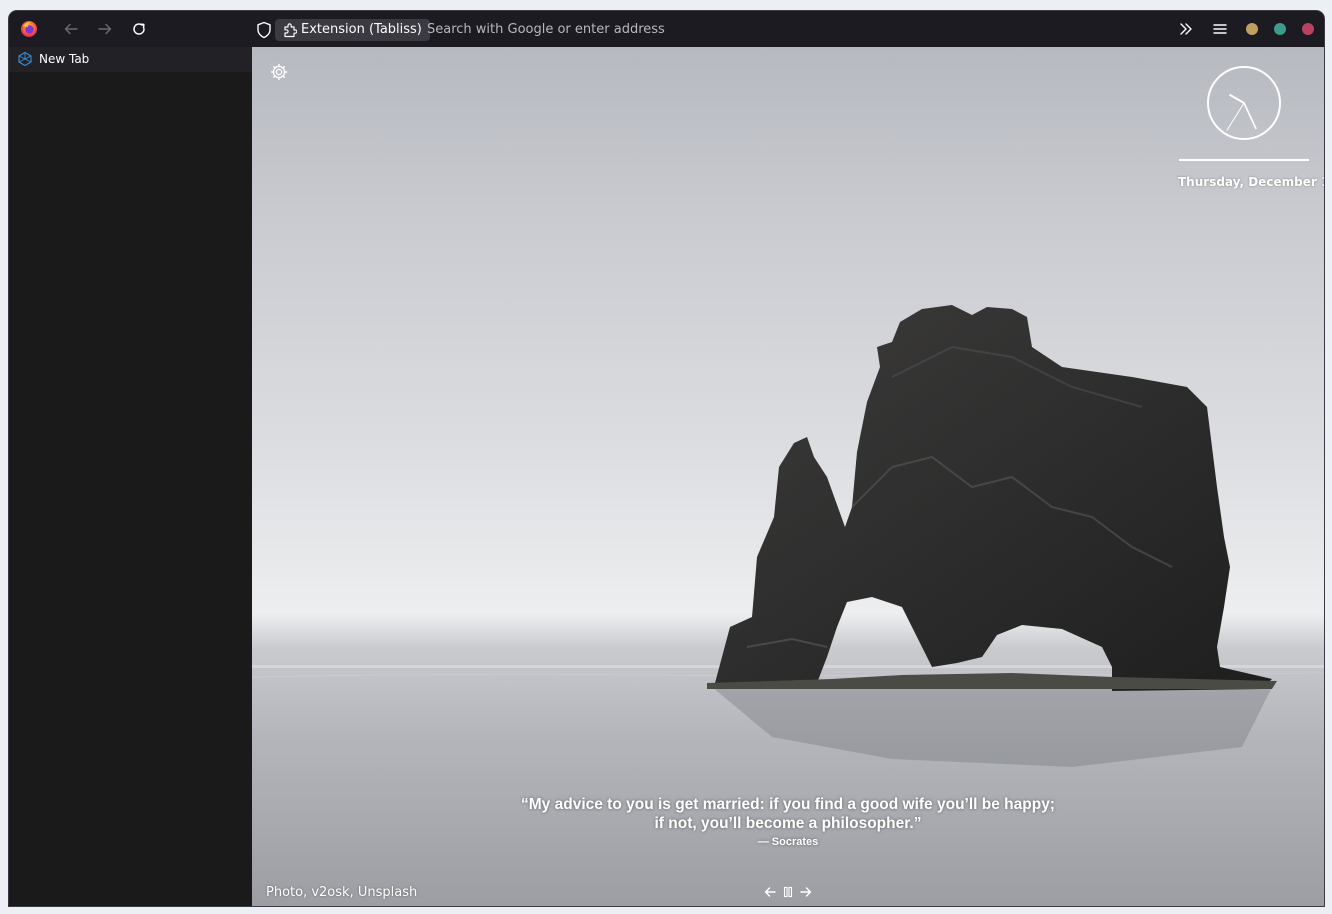  What do you see at coordinates (1308, 29) in the screenshot?
I see `close-button` at bounding box center [1308, 29].